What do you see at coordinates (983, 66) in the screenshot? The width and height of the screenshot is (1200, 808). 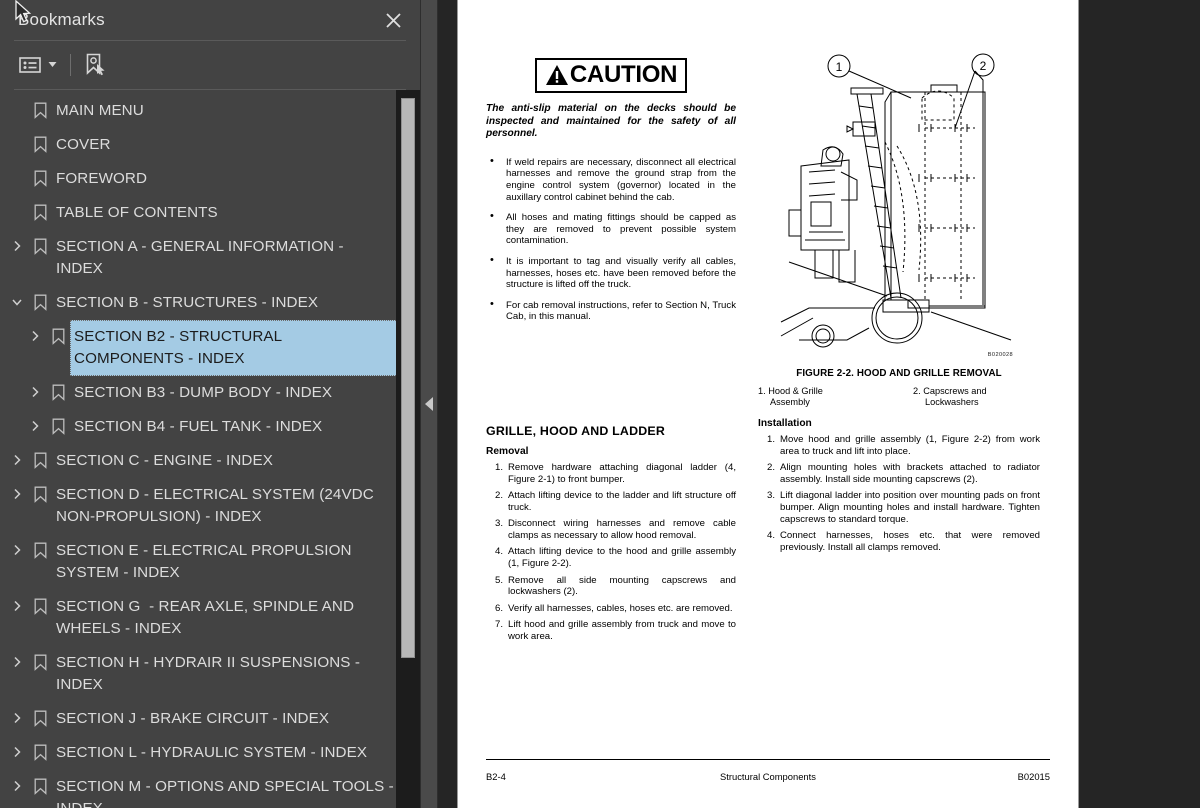 I see `svg-text: 2` at bounding box center [983, 66].